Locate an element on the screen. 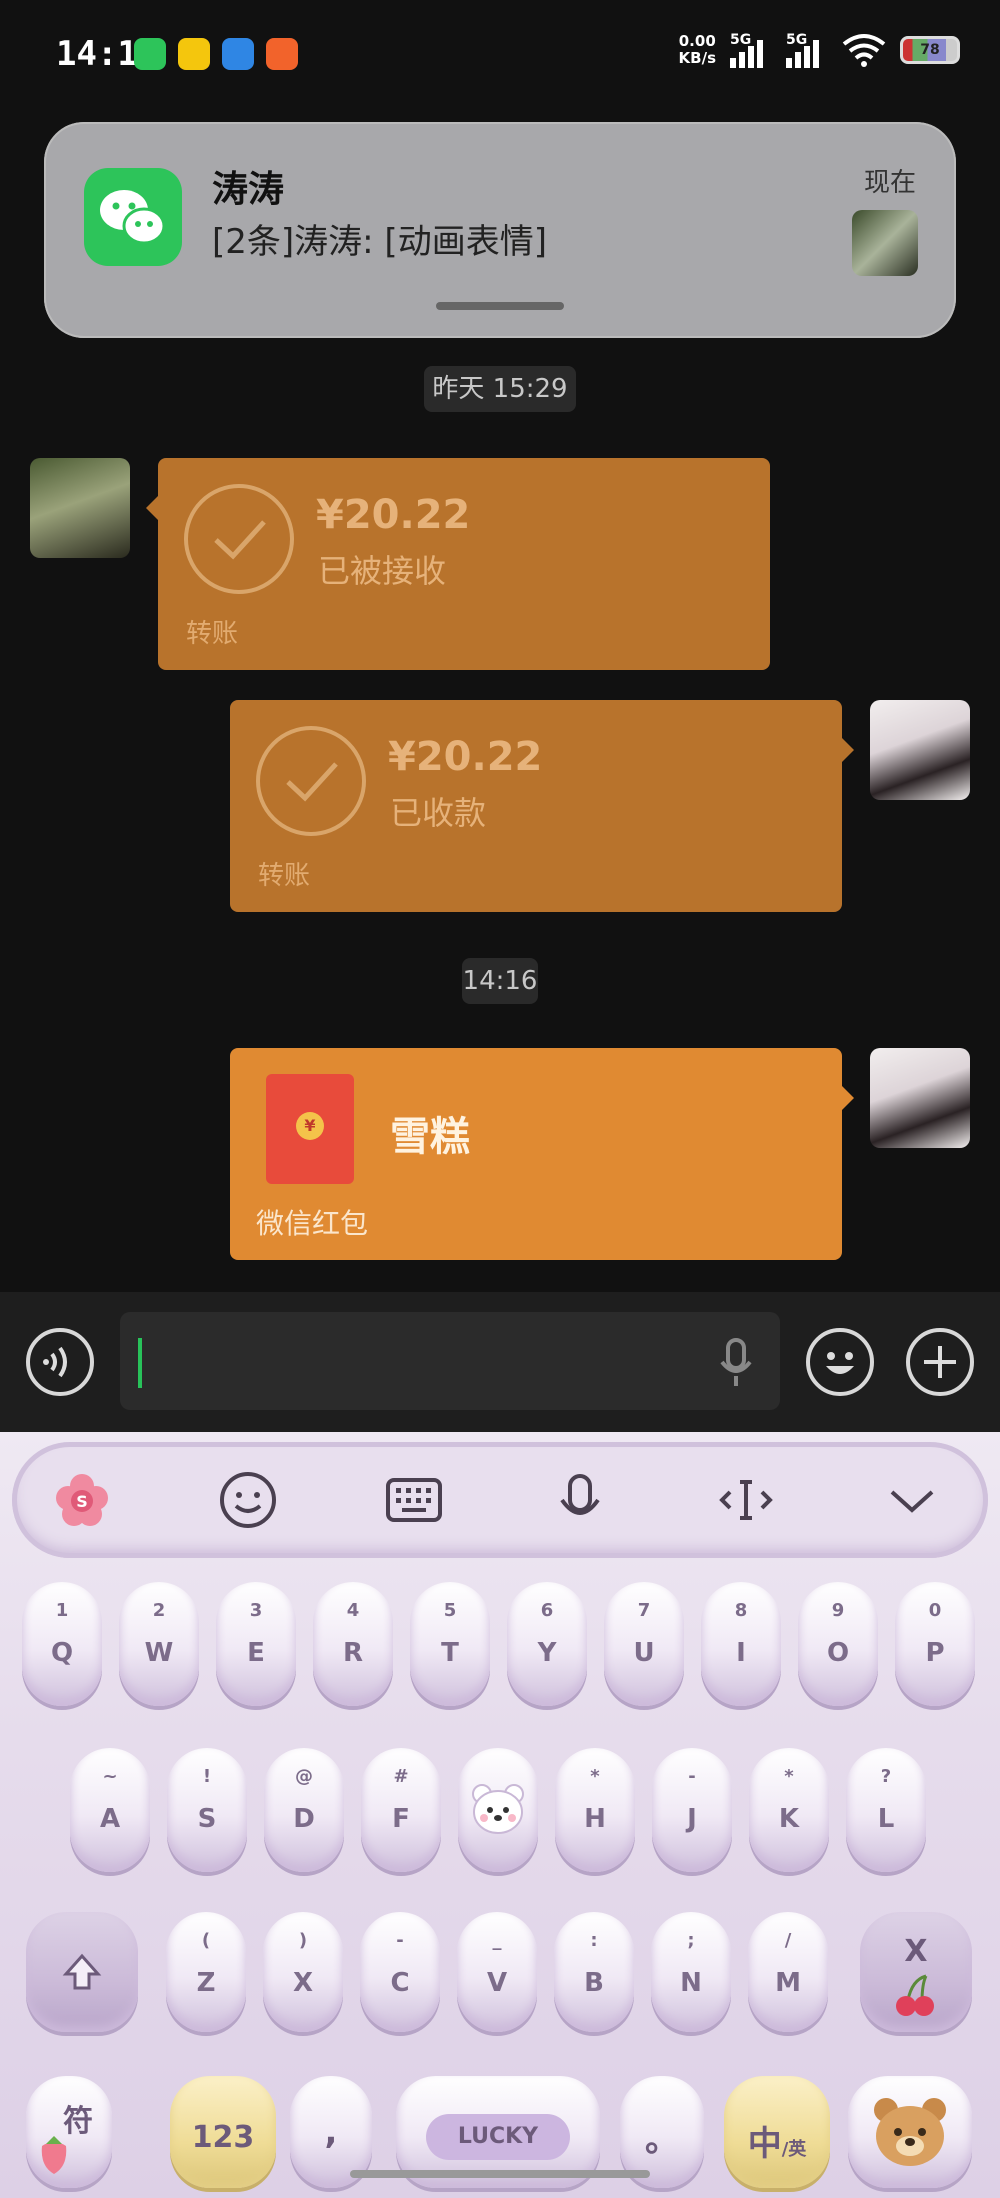  notification-thumbnail is located at coordinates (885, 243).